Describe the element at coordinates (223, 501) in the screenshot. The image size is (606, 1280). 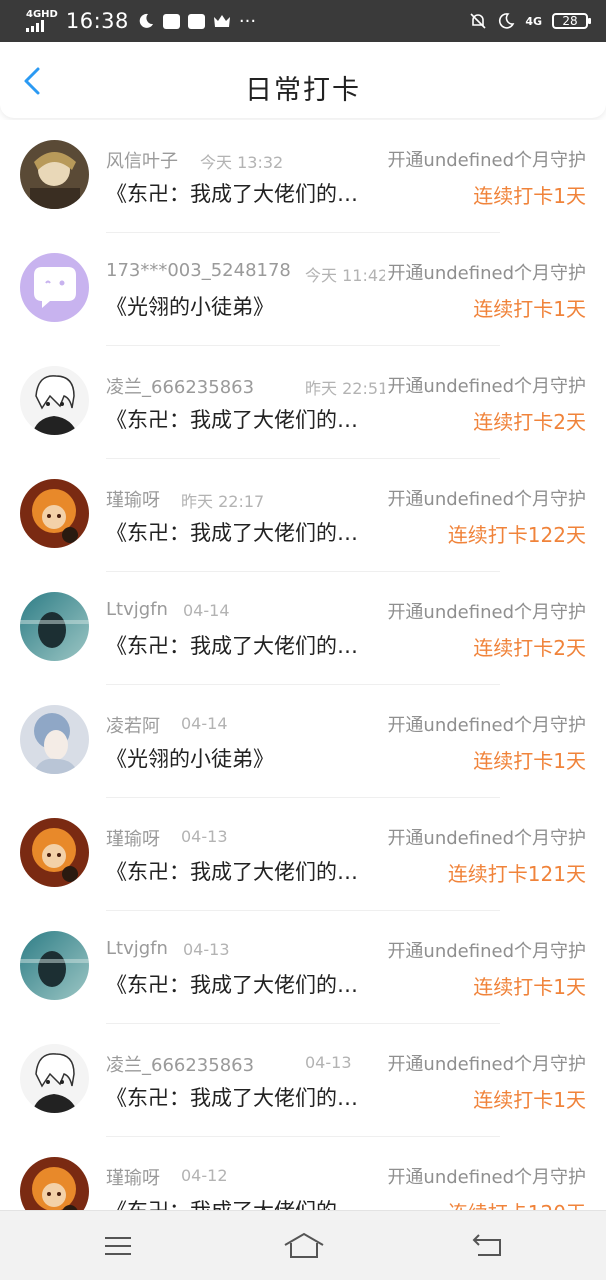
I see `checkin-time: 昨天 22:17` at that location.